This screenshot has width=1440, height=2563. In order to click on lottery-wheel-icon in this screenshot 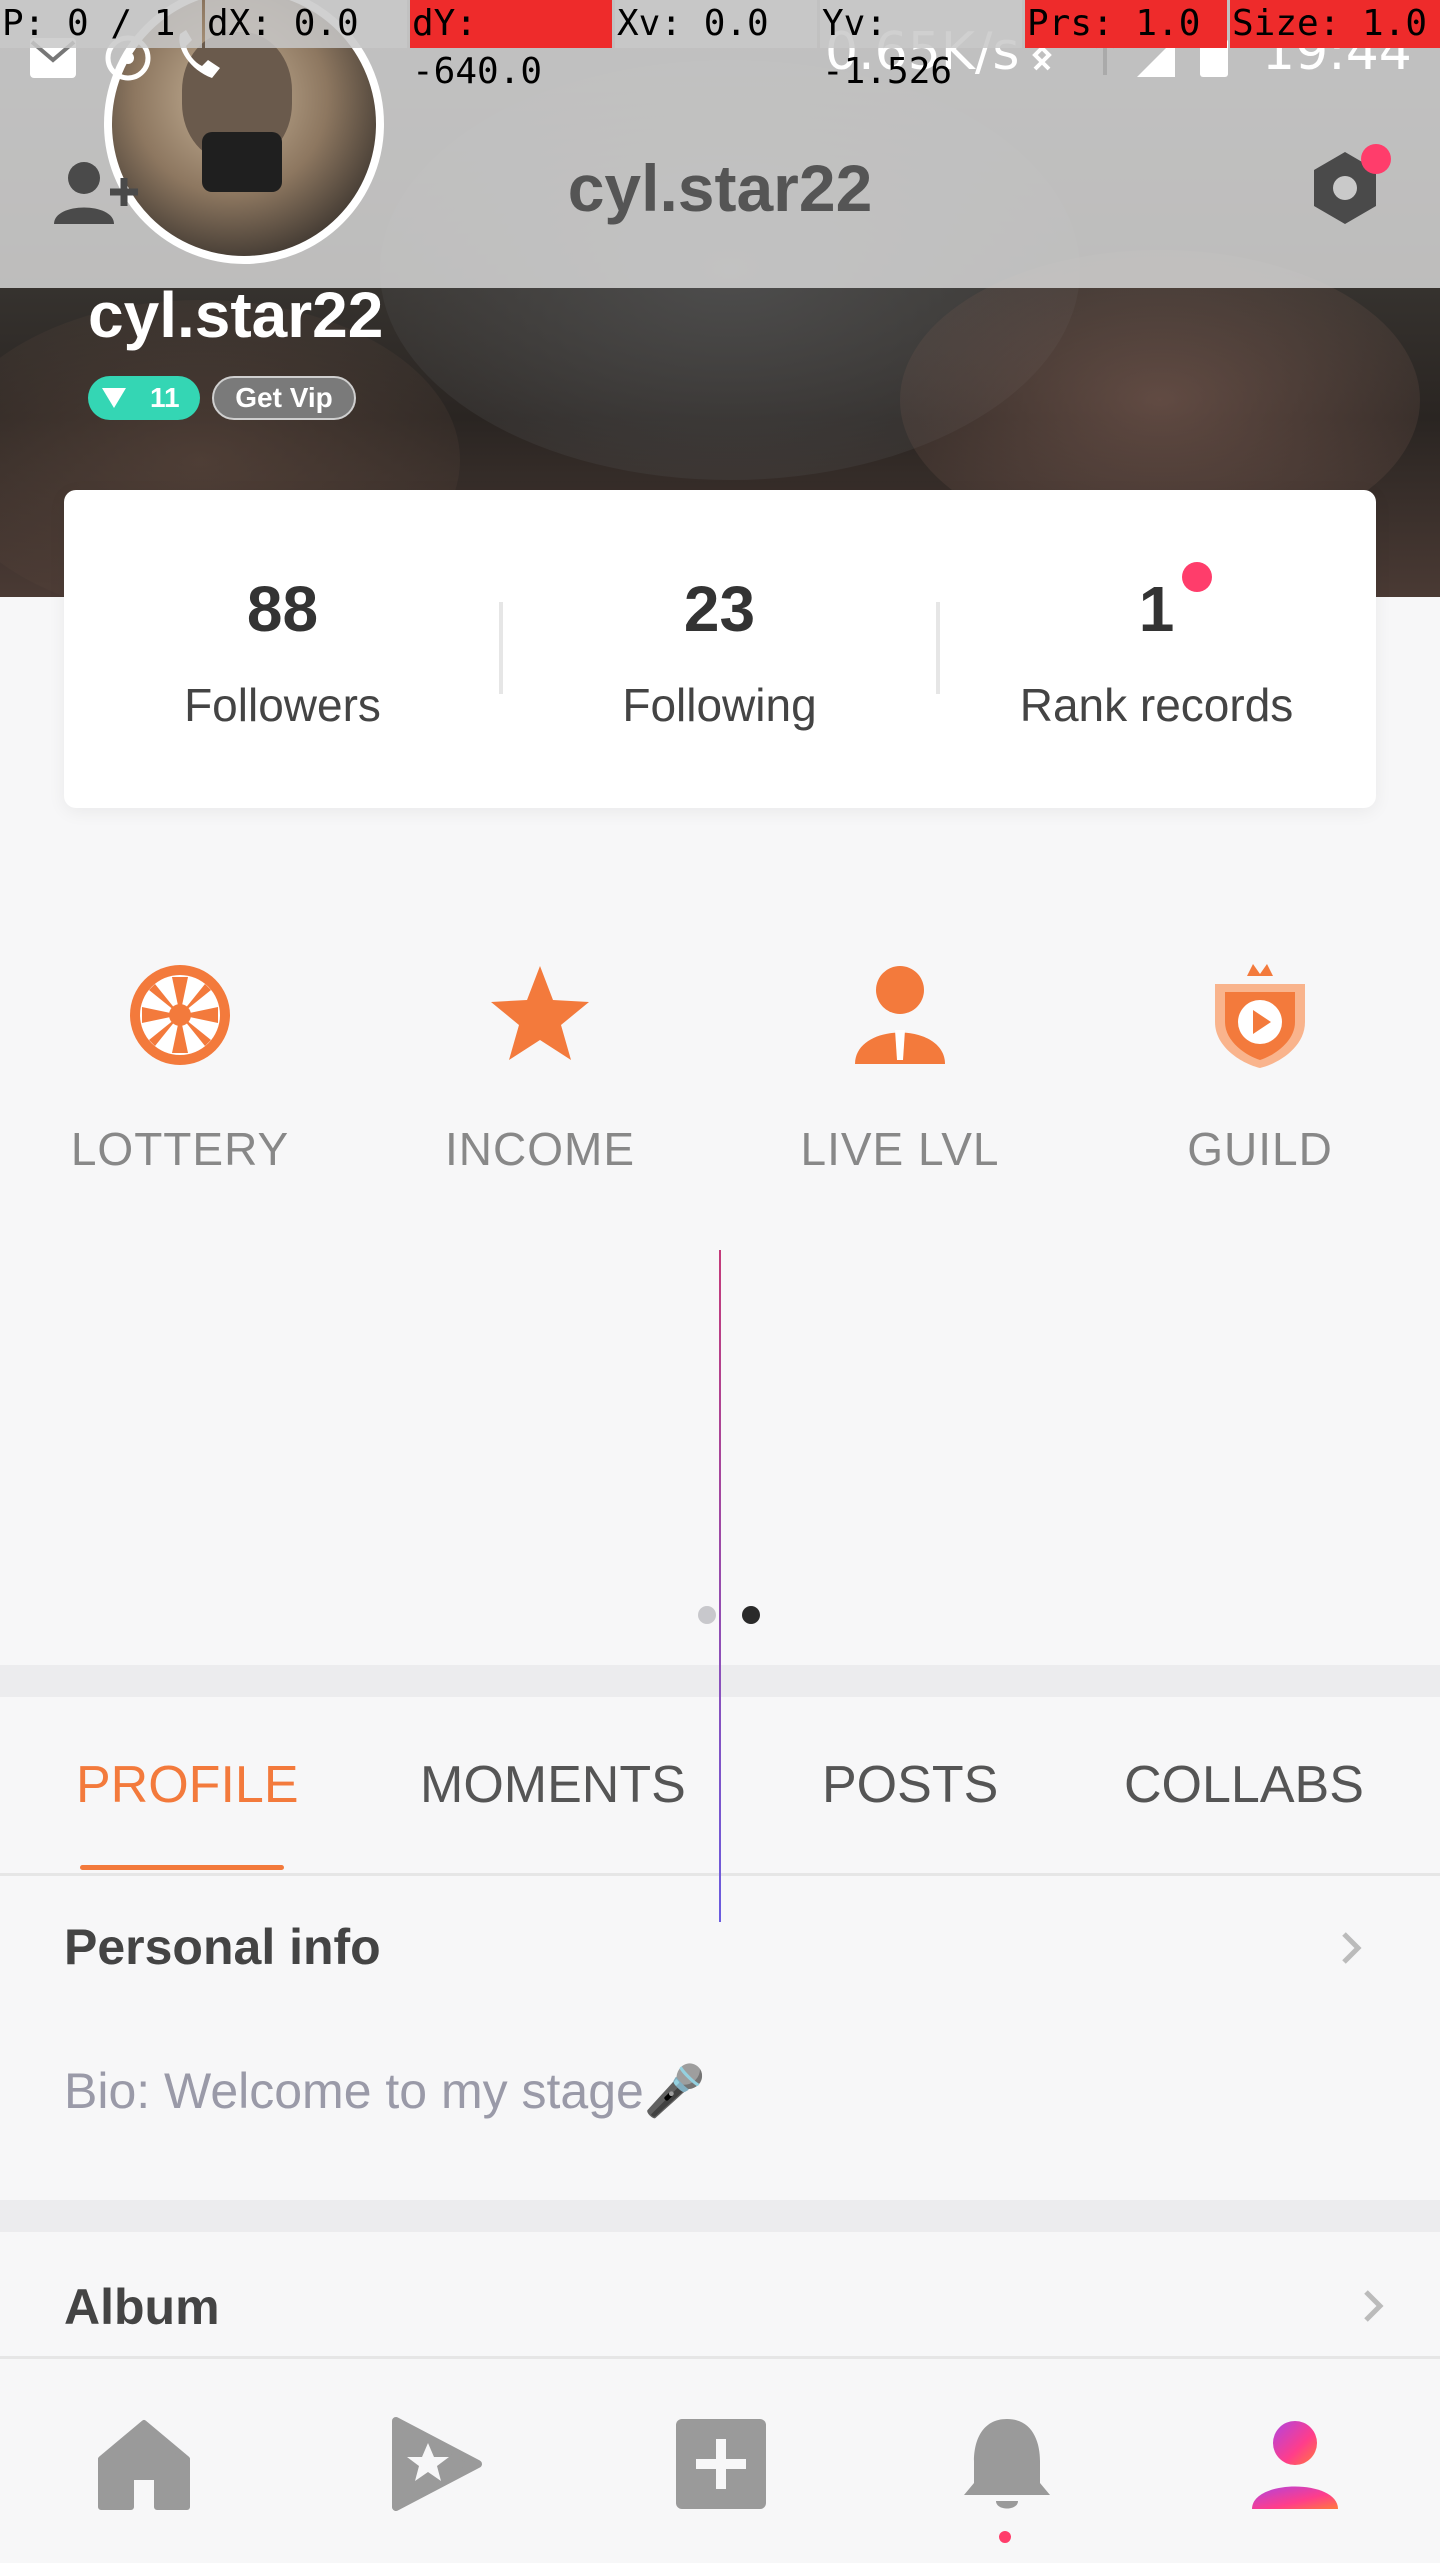, I will do `click(180, 1015)`.